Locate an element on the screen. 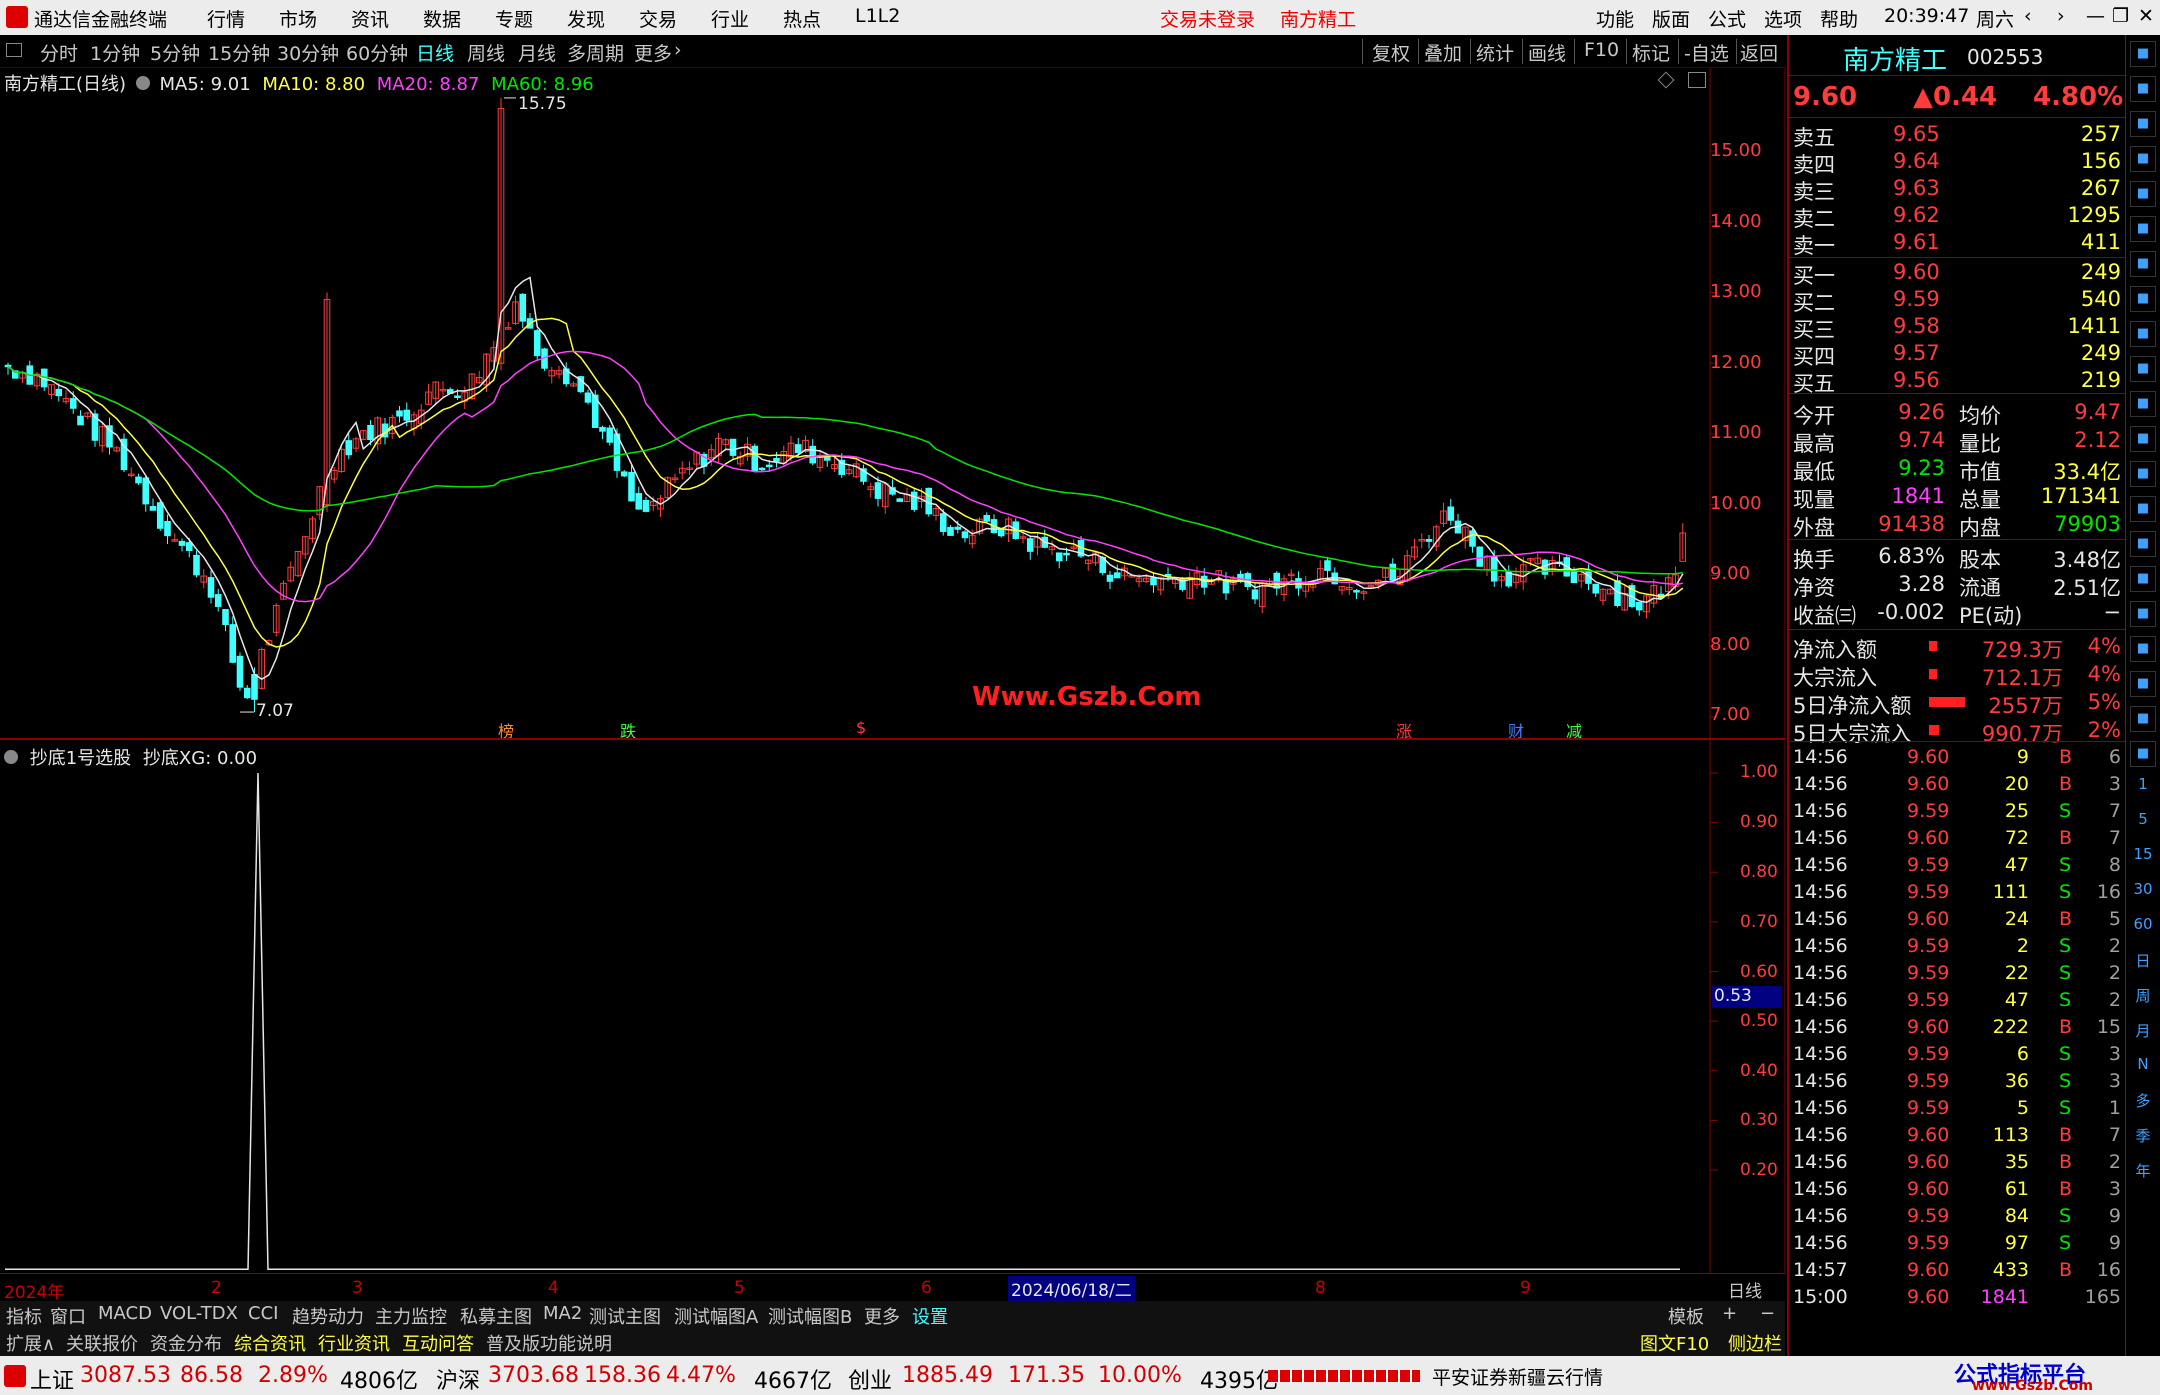  tick-row: 14:56 9.60 61 B 3 is located at coordinates (1958, 1191).